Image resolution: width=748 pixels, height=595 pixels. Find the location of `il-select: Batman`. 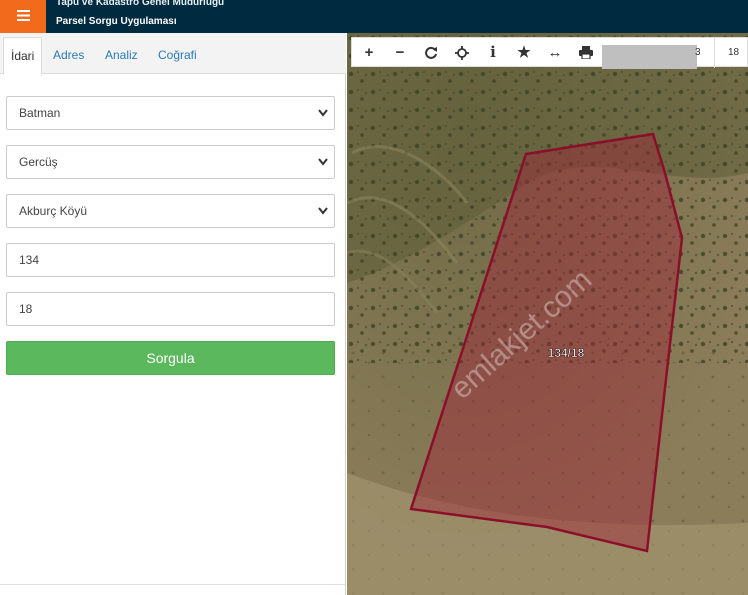

il-select: Batman is located at coordinates (170, 113).